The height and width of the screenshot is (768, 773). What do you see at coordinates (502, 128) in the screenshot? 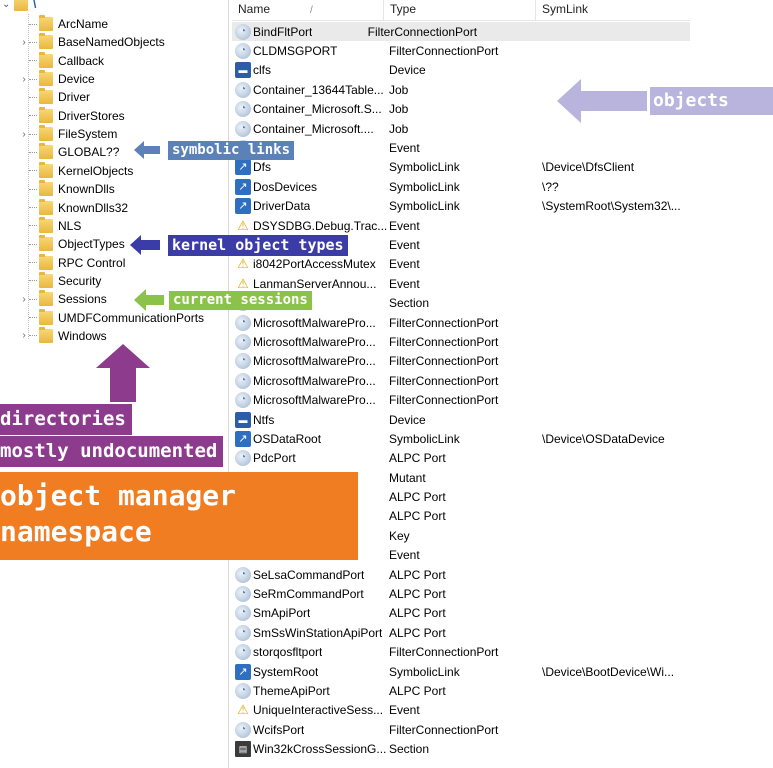
I see `table-row: ◔ Container_Microsoft.... Job` at bounding box center [502, 128].